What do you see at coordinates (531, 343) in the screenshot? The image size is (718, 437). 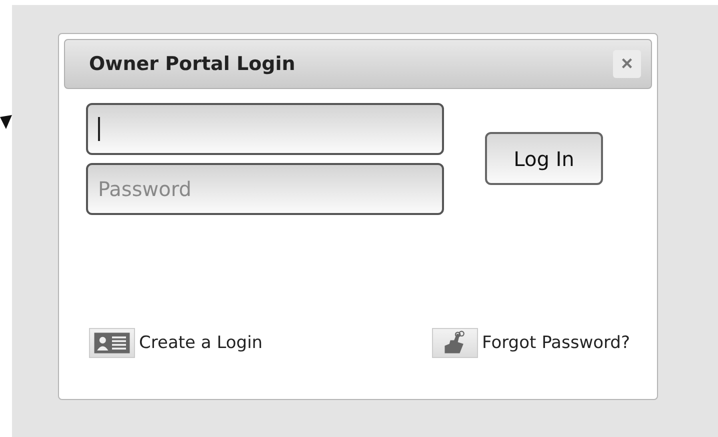 I see `forgot-password-link: Forgot Password?` at bounding box center [531, 343].